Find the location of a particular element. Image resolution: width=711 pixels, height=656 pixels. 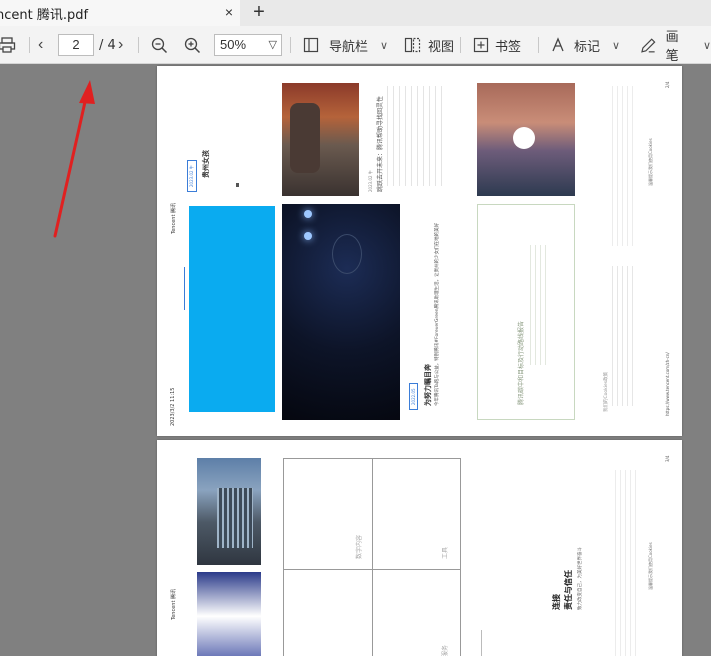

tab-title: ncent 腾讯.pdf is located at coordinates (44, 15).